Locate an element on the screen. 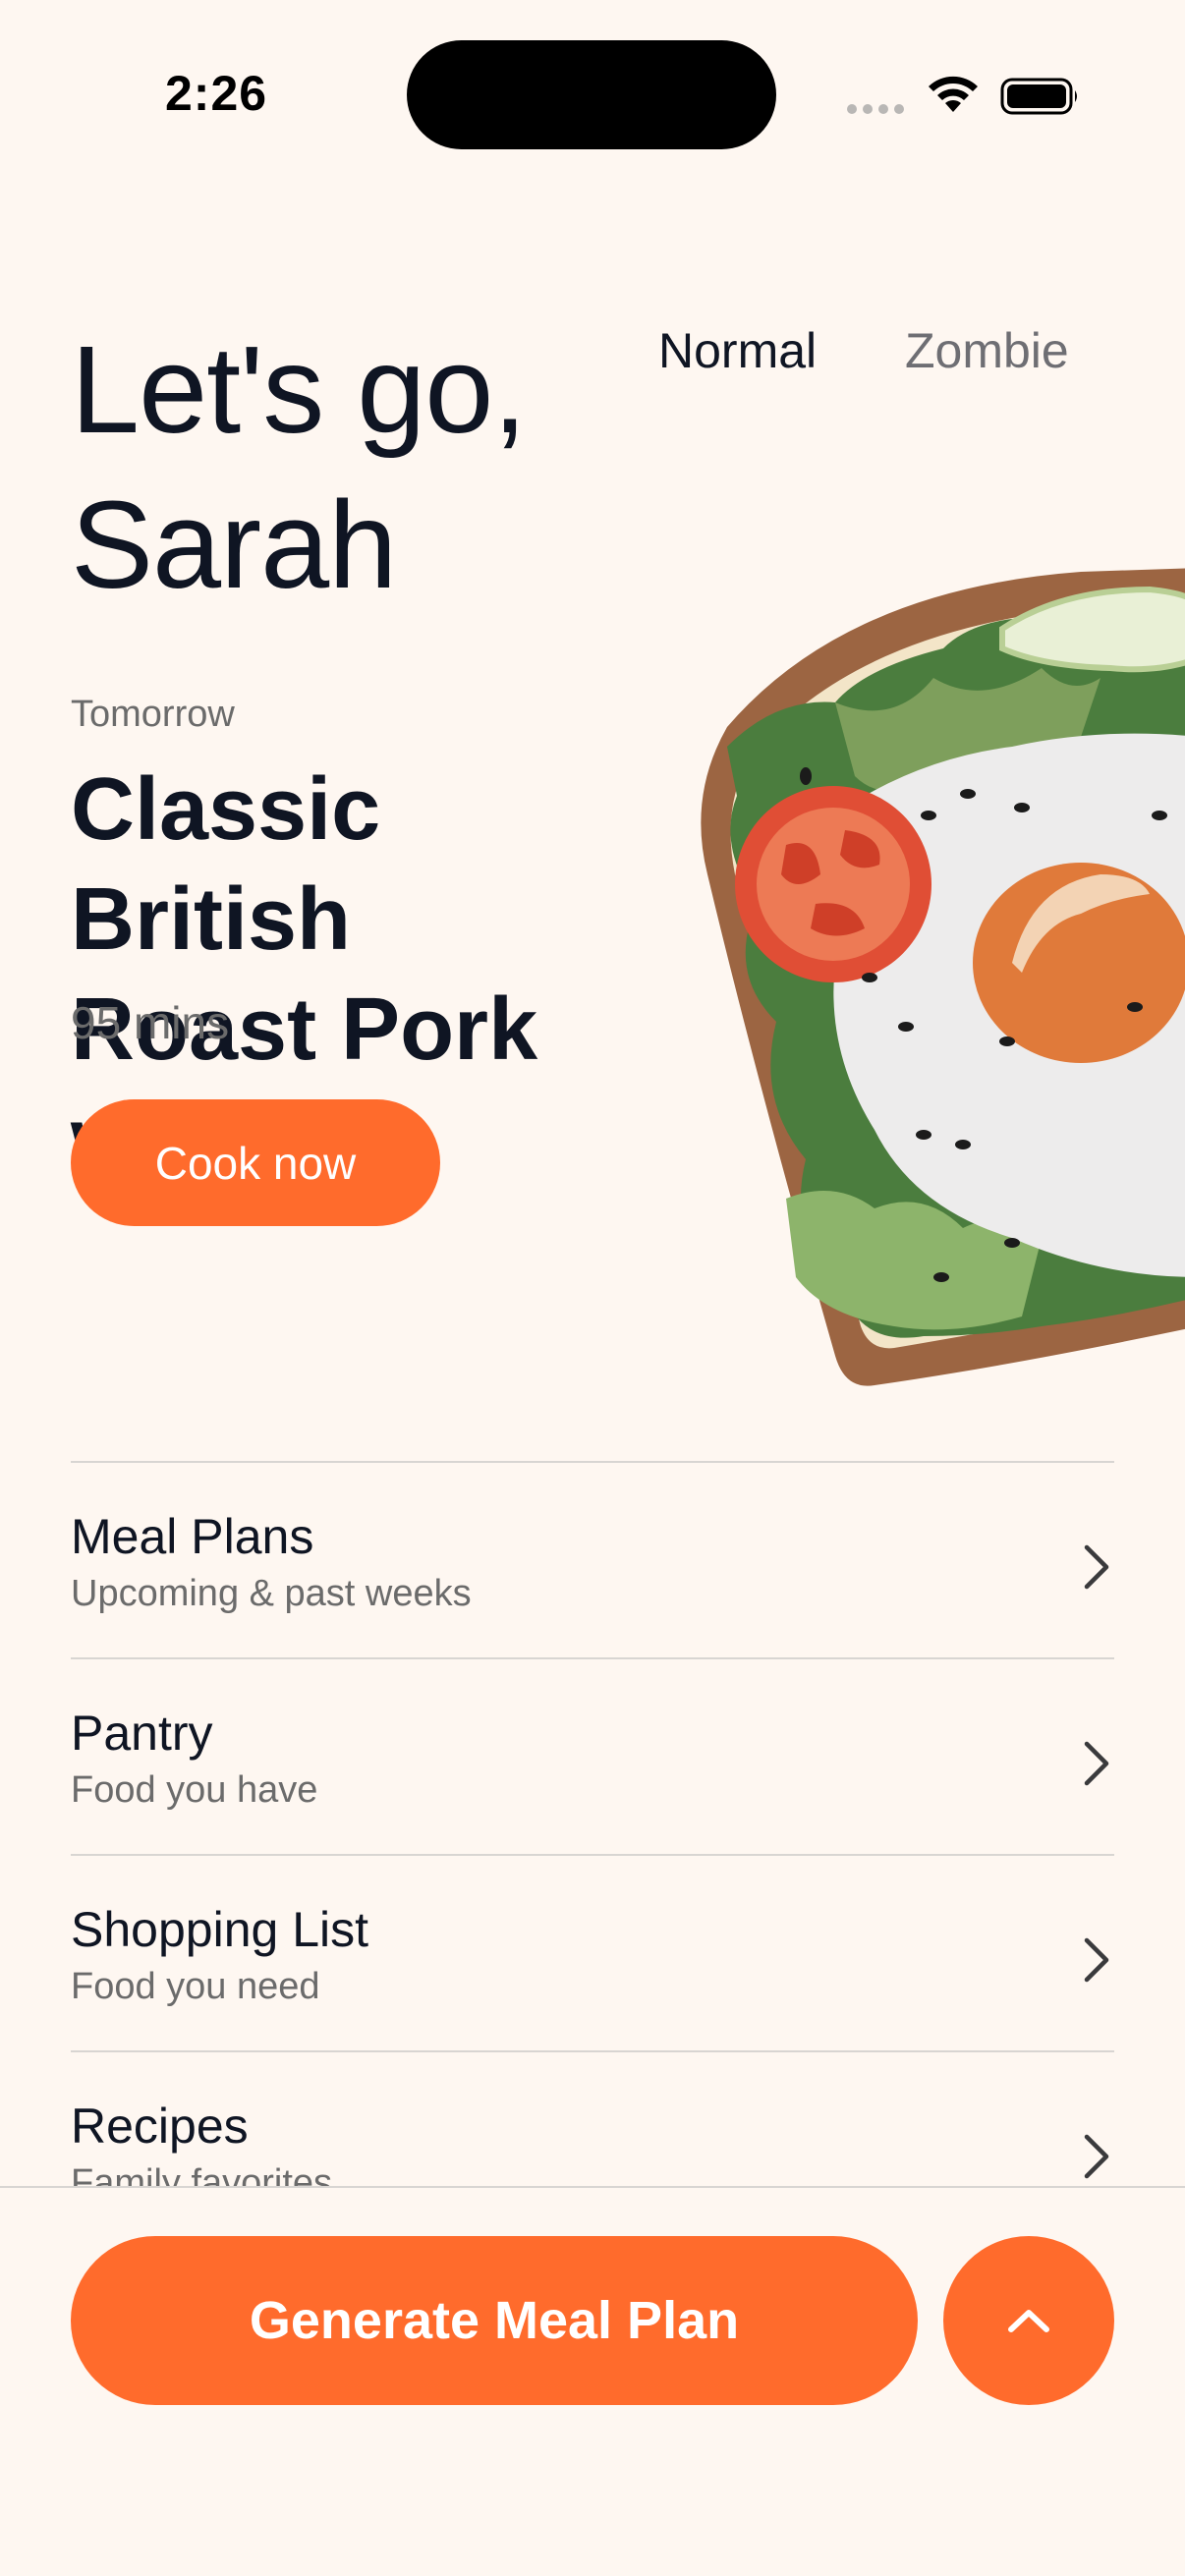  mode-option-zombie: Zombie is located at coordinates (987, 350).